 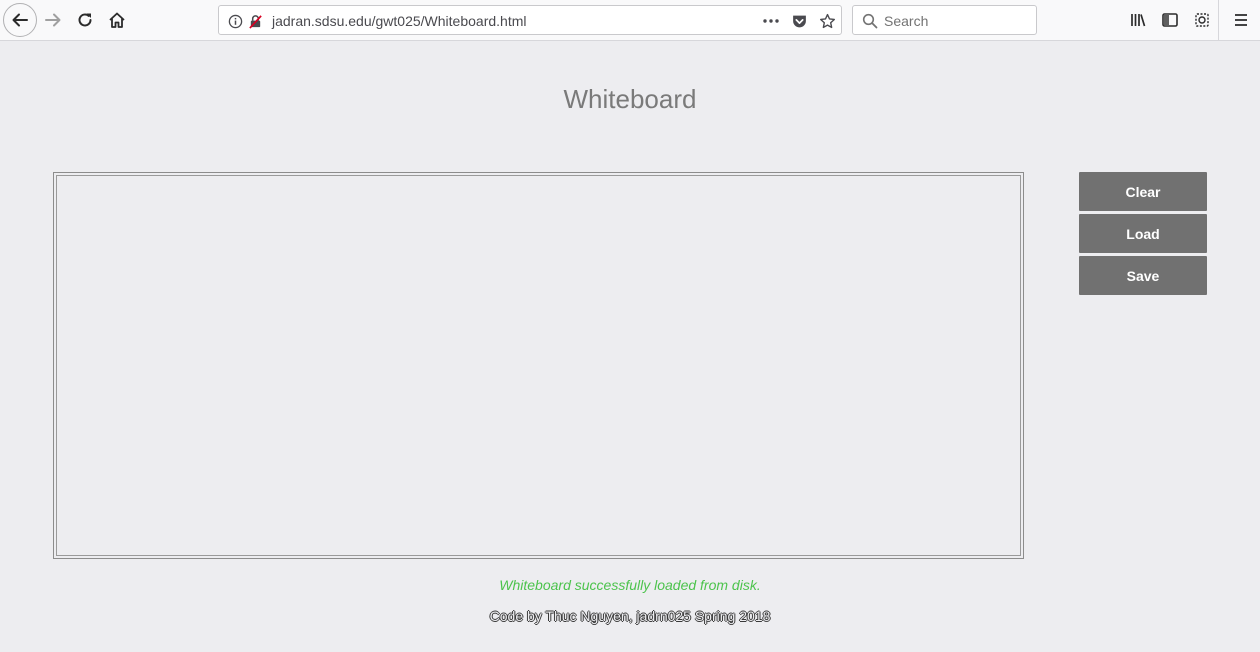 What do you see at coordinates (255, 21) in the screenshot?
I see `insecure-lock-icon` at bounding box center [255, 21].